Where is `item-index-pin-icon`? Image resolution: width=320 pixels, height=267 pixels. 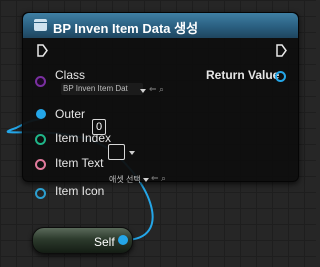
item-index-pin-icon is located at coordinates (40, 139).